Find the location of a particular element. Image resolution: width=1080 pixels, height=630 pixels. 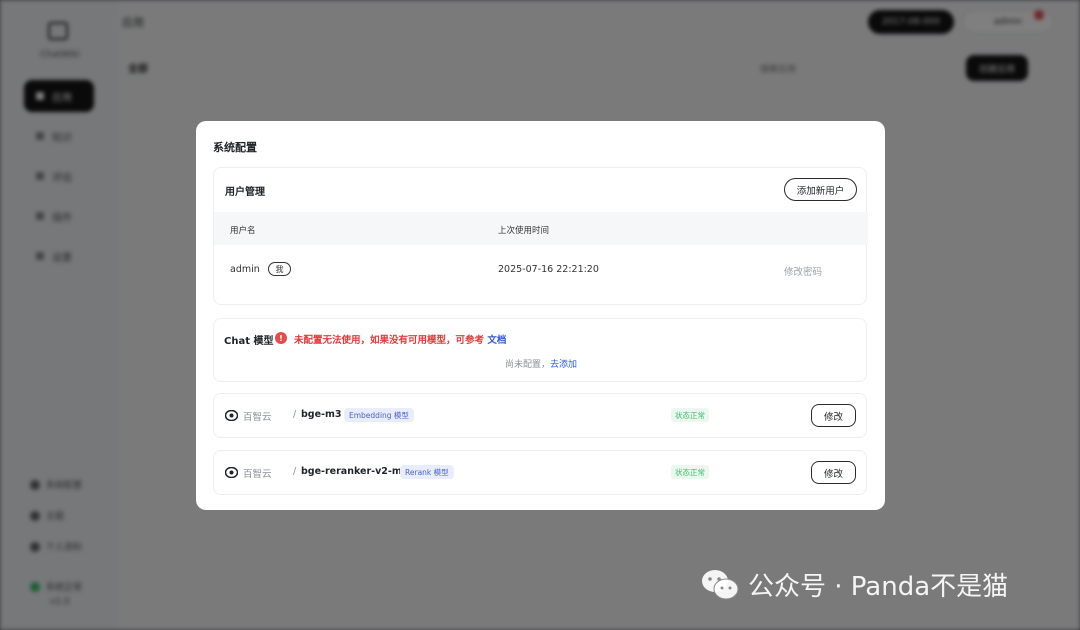

change-password-link: 修改密码 is located at coordinates (803, 271).